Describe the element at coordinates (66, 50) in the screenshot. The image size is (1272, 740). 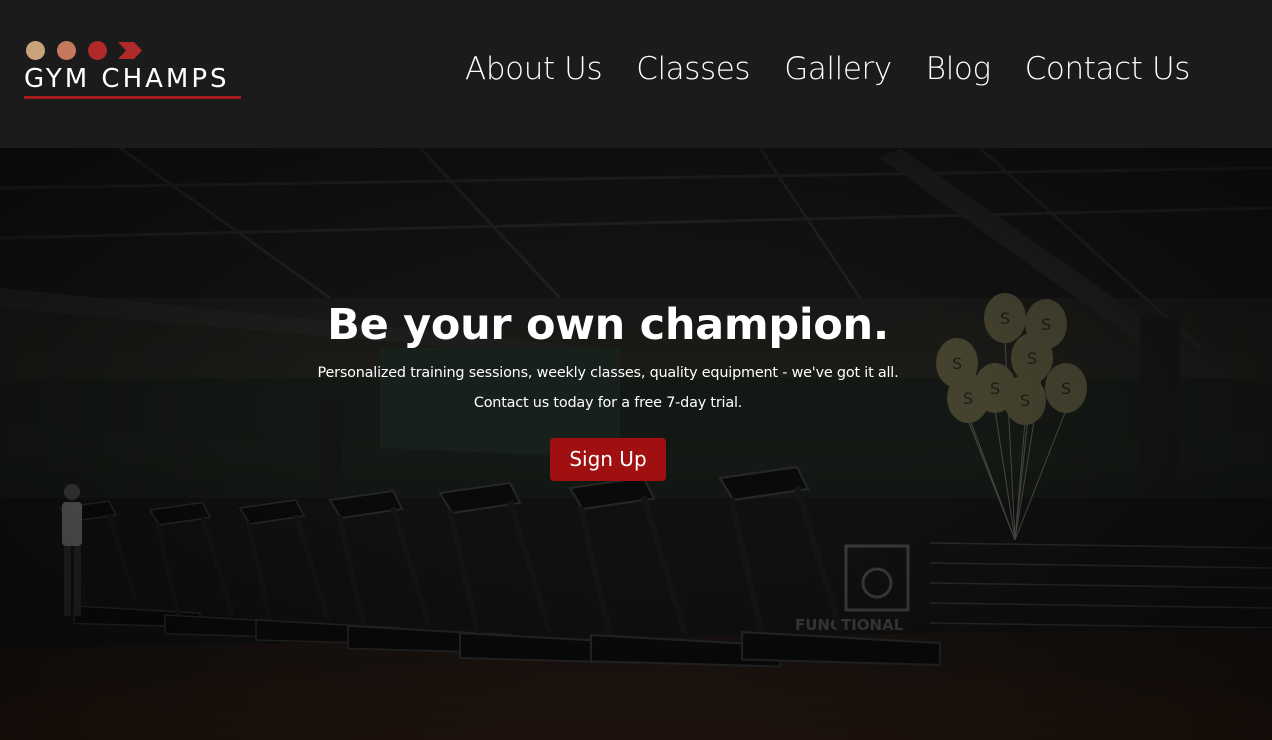
I see `logo-dot-copper` at that location.